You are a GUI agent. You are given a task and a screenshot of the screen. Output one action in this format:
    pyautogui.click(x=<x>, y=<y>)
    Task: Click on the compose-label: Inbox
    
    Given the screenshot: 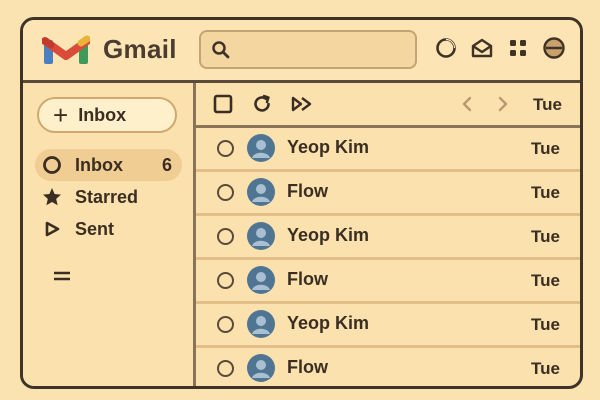 What is the action you would take?
    pyautogui.click(x=102, y=114)
    